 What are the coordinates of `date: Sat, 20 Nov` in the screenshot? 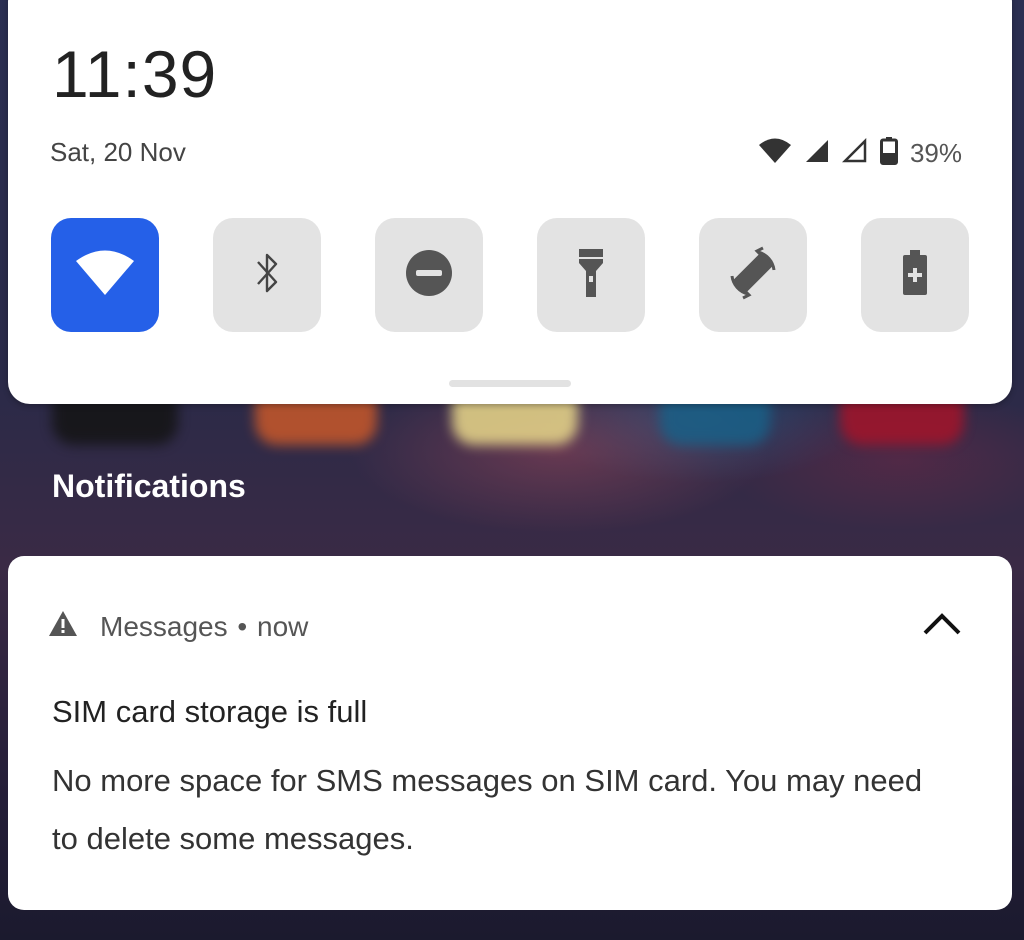 It's located at (118, 152).